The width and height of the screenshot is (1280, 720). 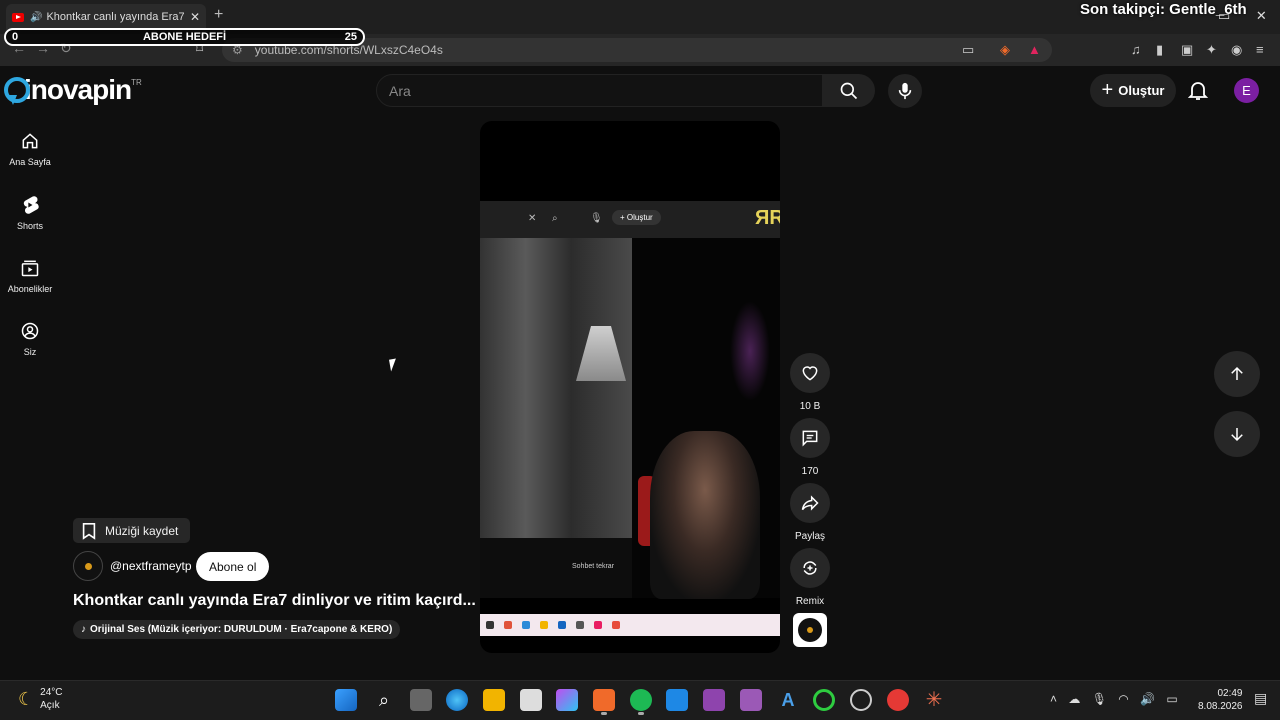 What do you see at coordinates (1034, 49) in the screenshot?
I see `rewards-icon: ▲` at bounding box center [1034, 49].